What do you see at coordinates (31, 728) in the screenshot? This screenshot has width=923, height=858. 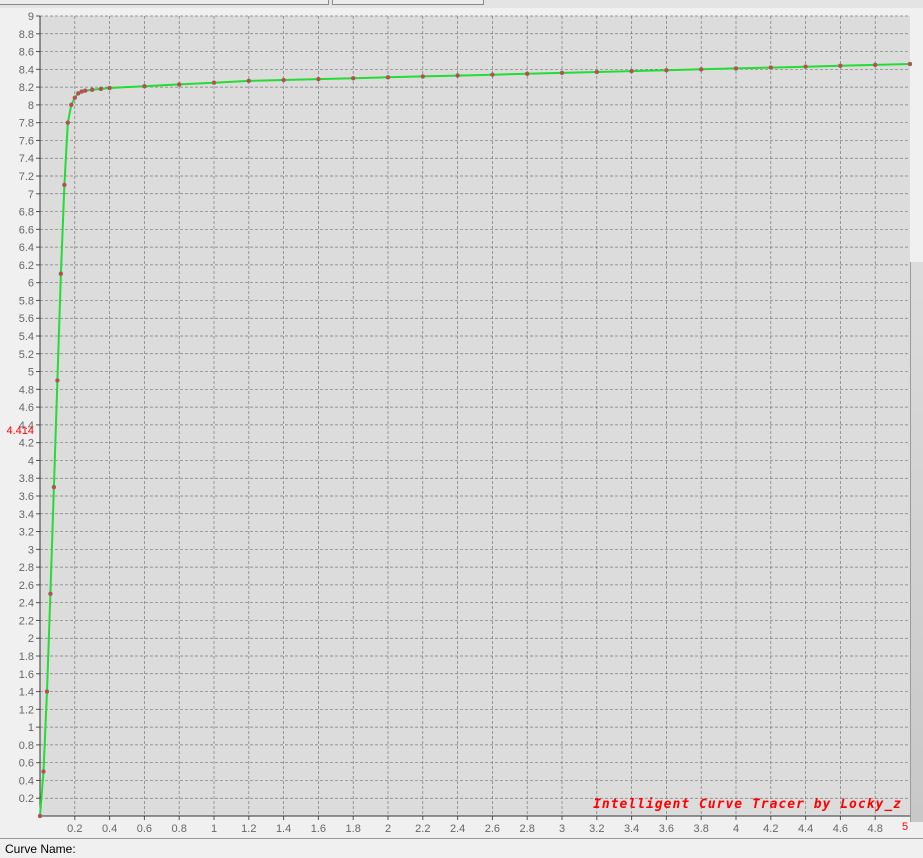 I see `y-tick-label: 1` at bounding box center [31, 728].